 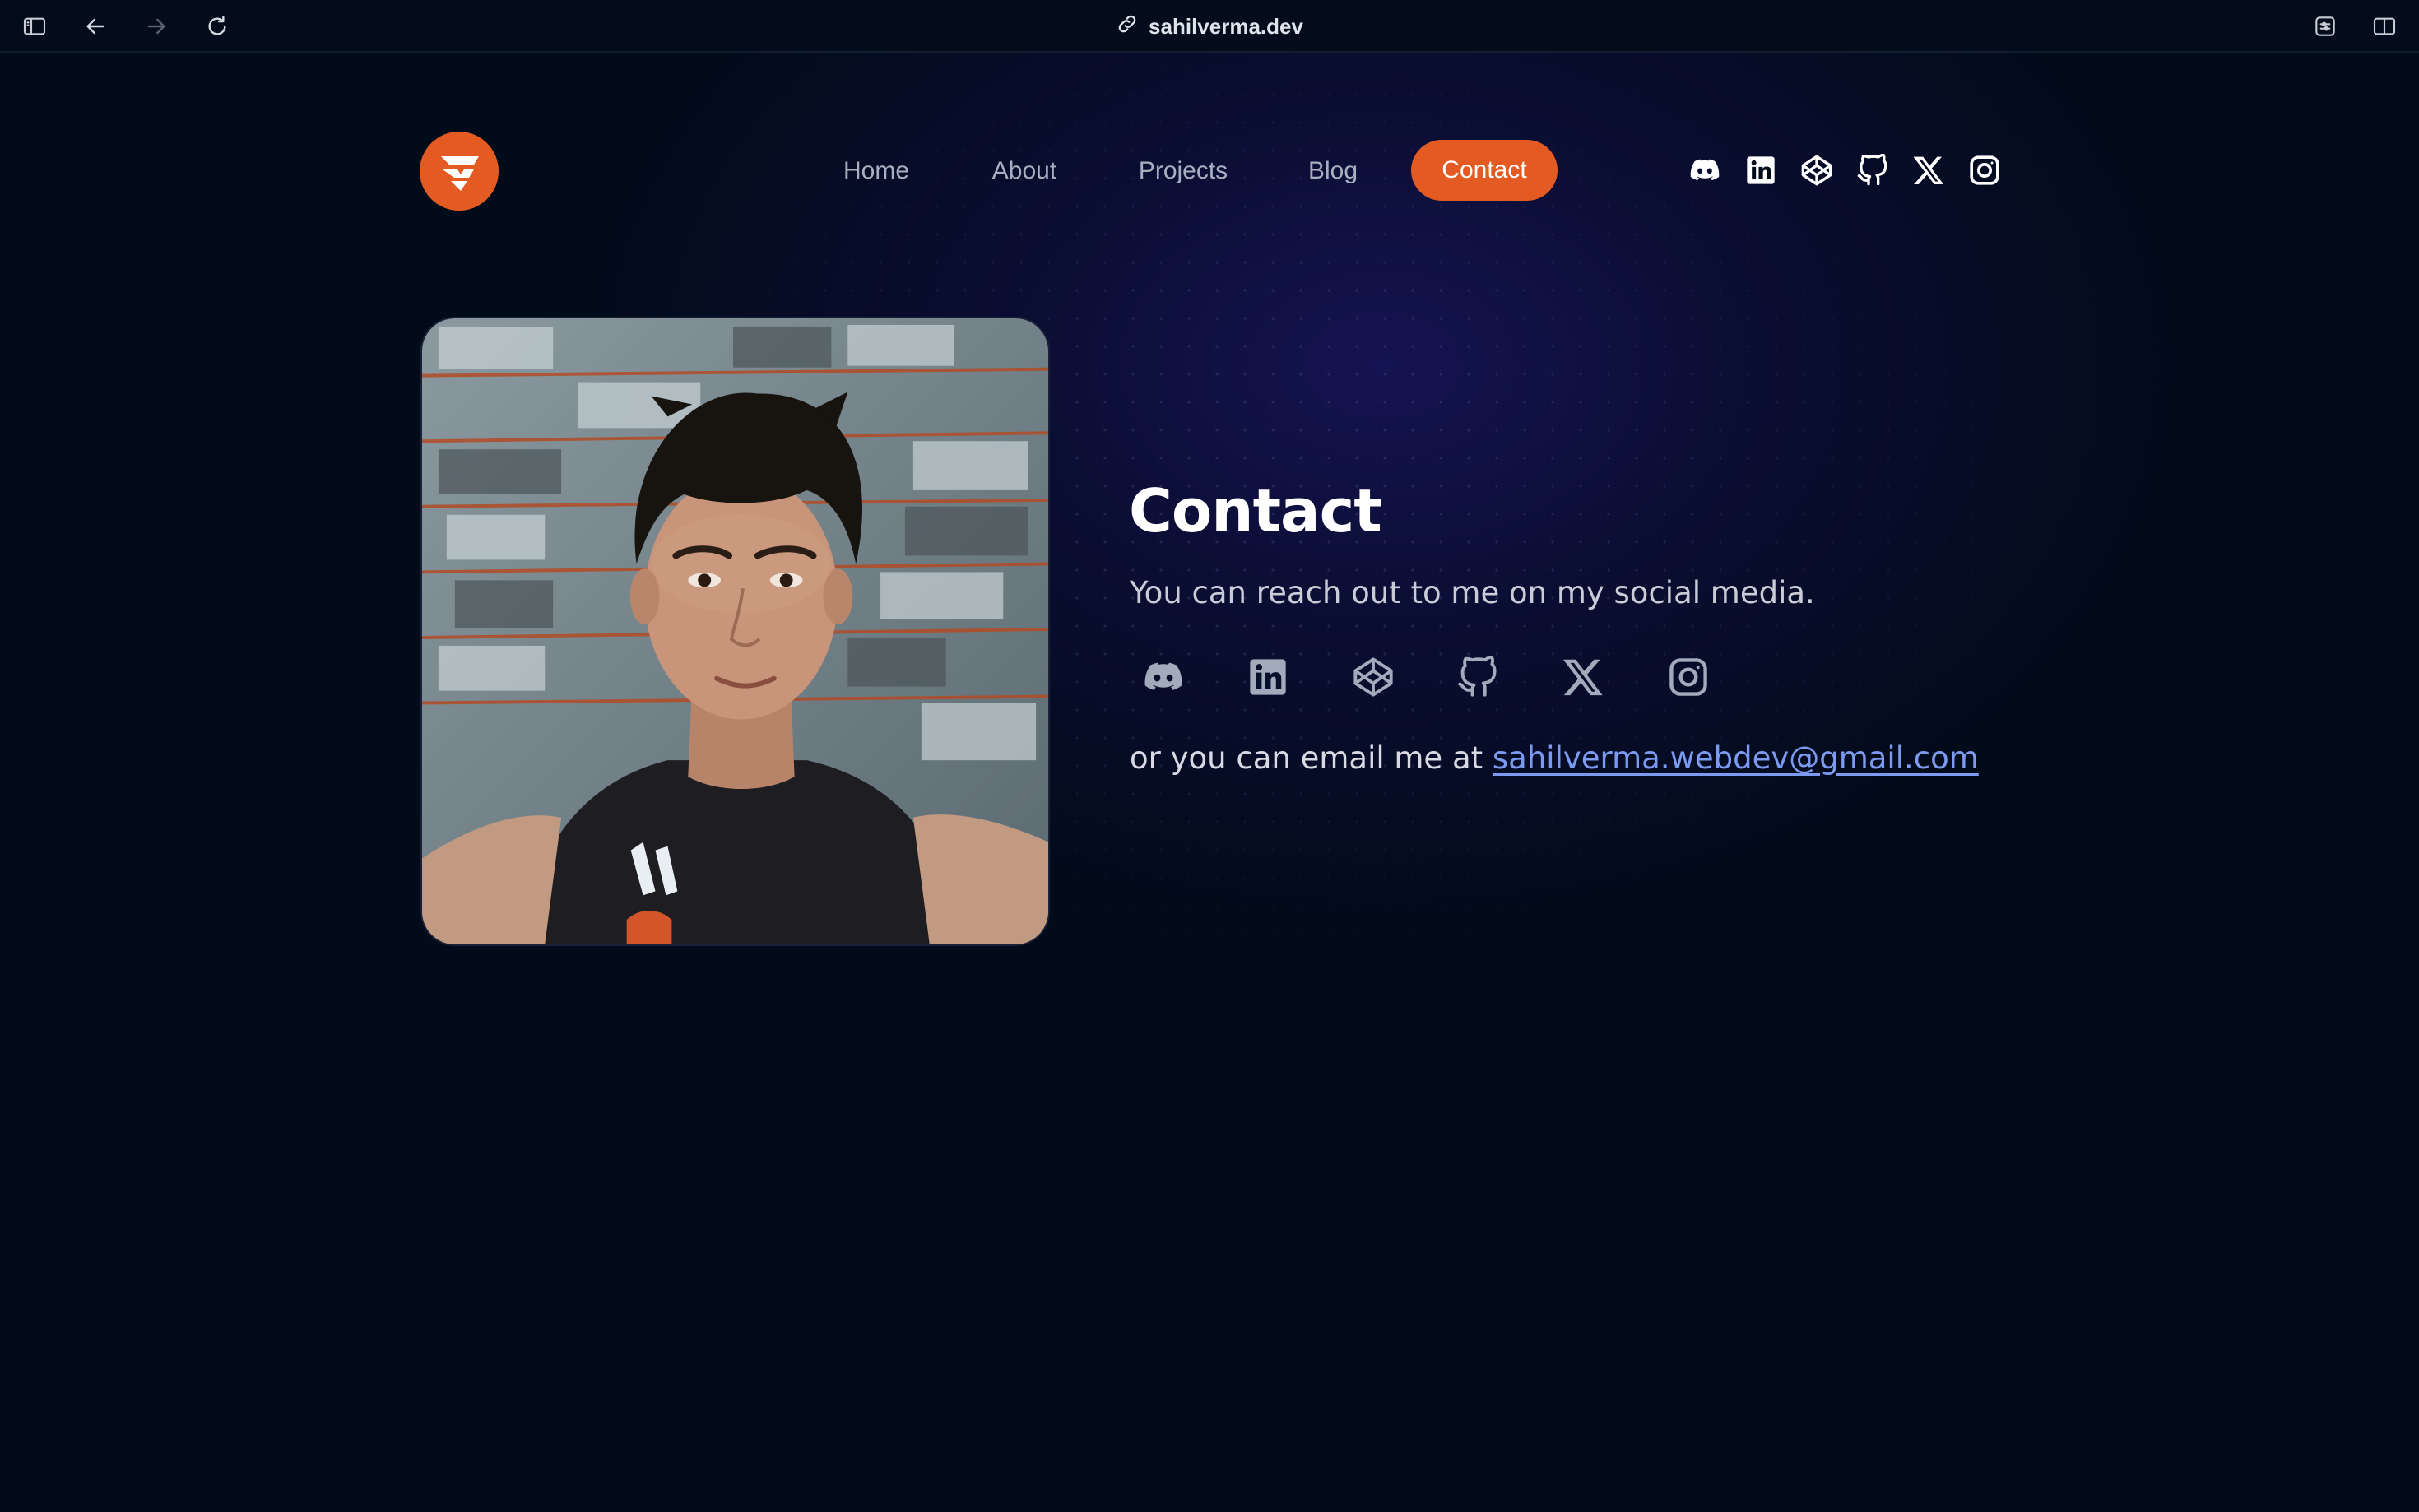 I want to click on nav-about: About, so click(x=1024, y=171).